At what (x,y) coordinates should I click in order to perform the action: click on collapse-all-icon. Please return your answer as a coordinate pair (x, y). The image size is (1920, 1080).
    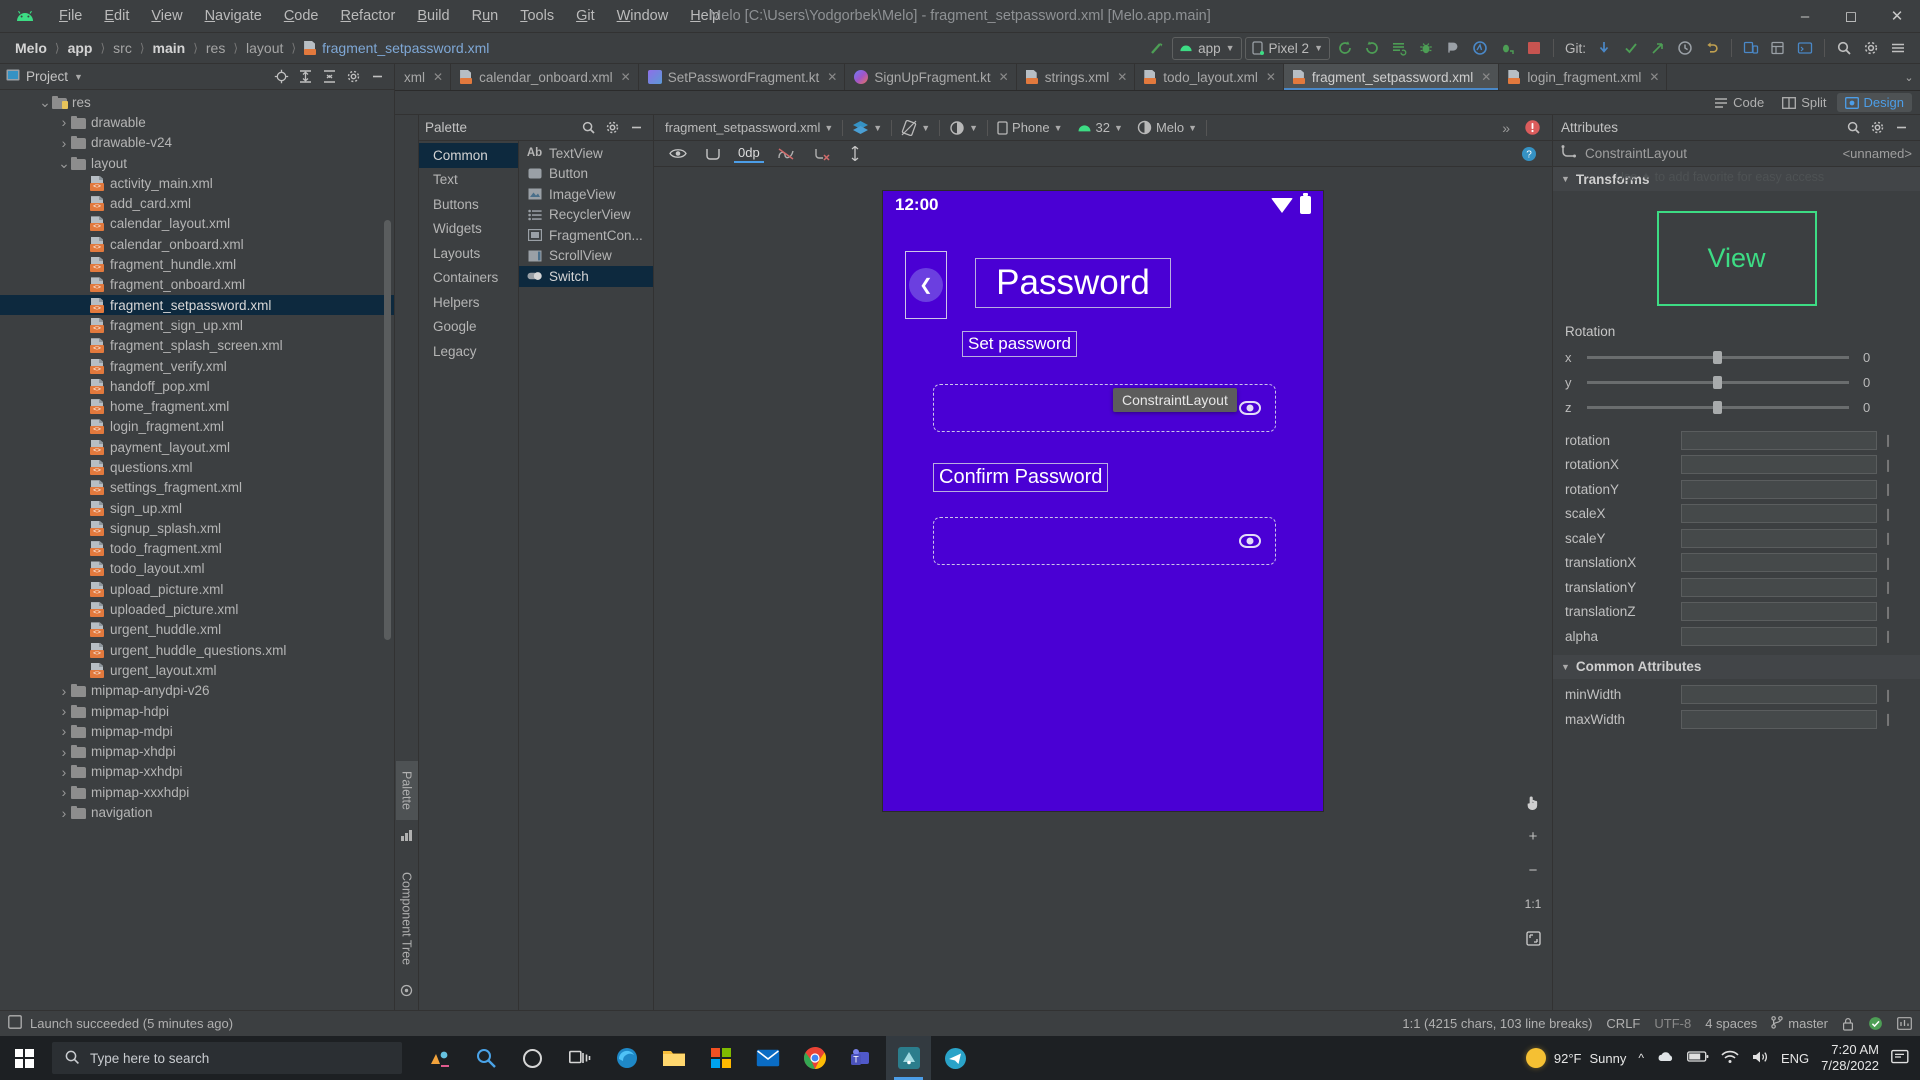
    Looking at the image, I should click on (329, 77).